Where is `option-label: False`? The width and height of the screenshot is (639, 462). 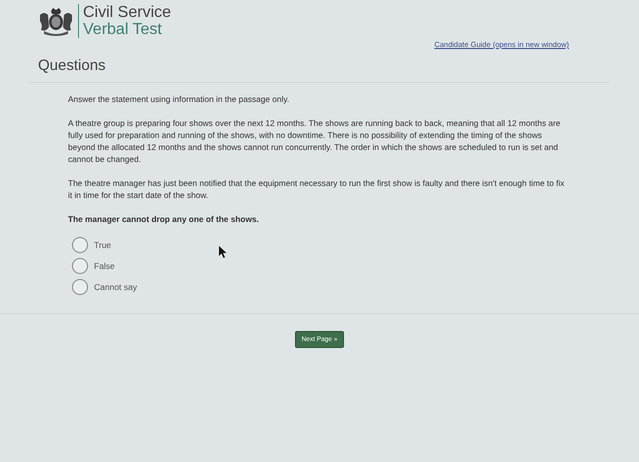 option-label: False is located at coordinates (104, 266).